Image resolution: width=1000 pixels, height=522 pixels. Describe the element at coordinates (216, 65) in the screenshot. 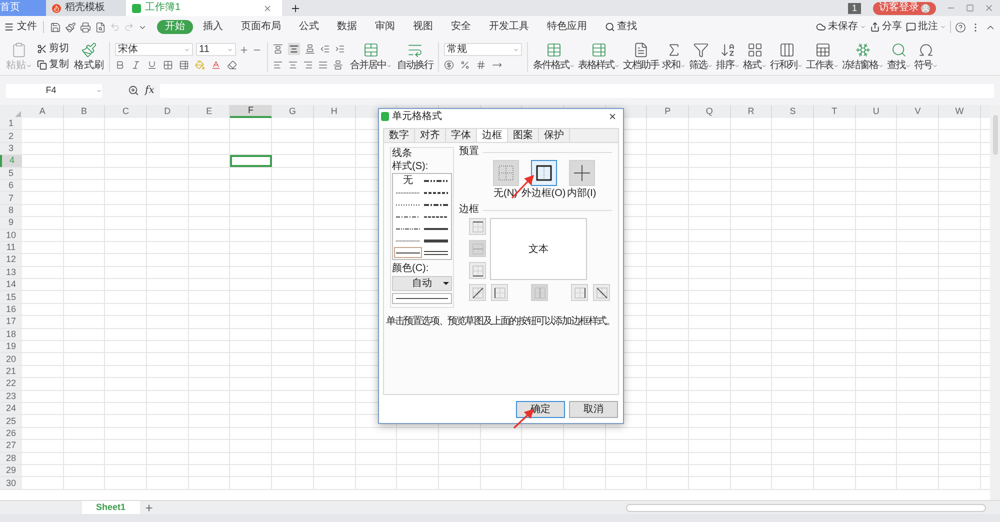

I see `font-color-icon` at that location.